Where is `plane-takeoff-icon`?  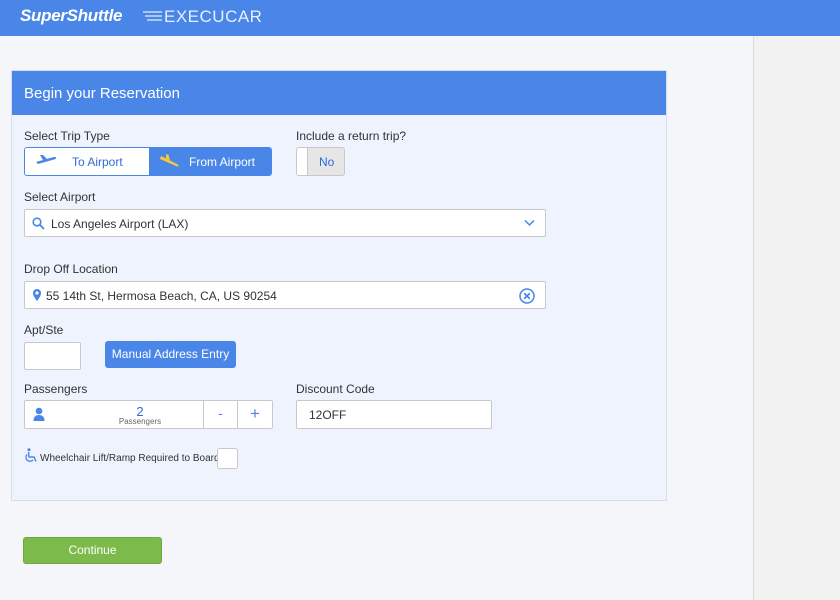 plane-takeoff-icon is located at coordinates (46, 159).